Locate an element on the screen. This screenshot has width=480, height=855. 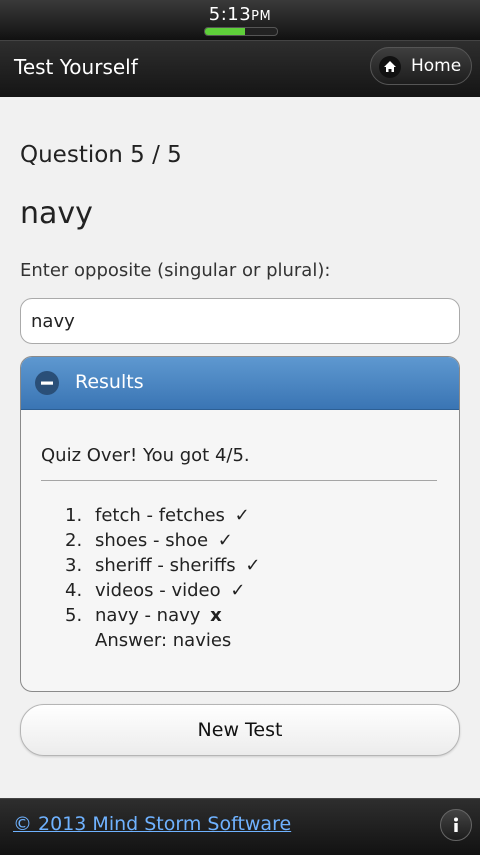
app-header: Test Yourself Home is located at coordinates (240, 68).